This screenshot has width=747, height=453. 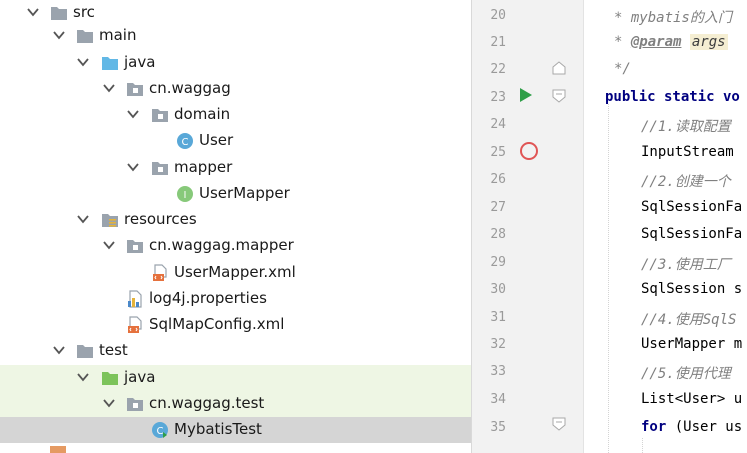 What do you see at coordinates (673, 18) in the screenshot?
I see `code-line-20: * mybatis的入门` at bounding box center [673, 18].